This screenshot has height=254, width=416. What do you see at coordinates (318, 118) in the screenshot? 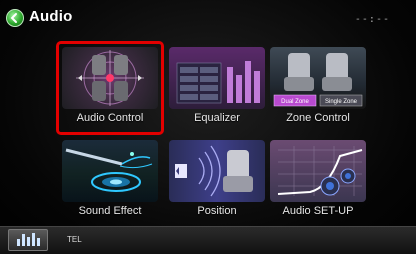
I see `tile-label: Zone Control` at bounding box center [318, 118].